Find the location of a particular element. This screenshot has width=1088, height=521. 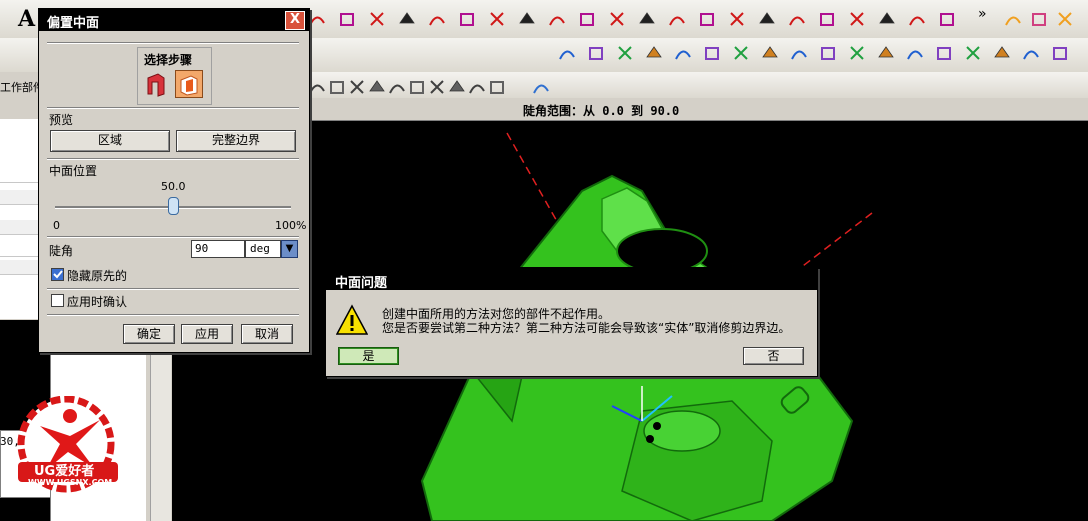

dialog-title: 偏置中面 is located at coordinates (73, 23).